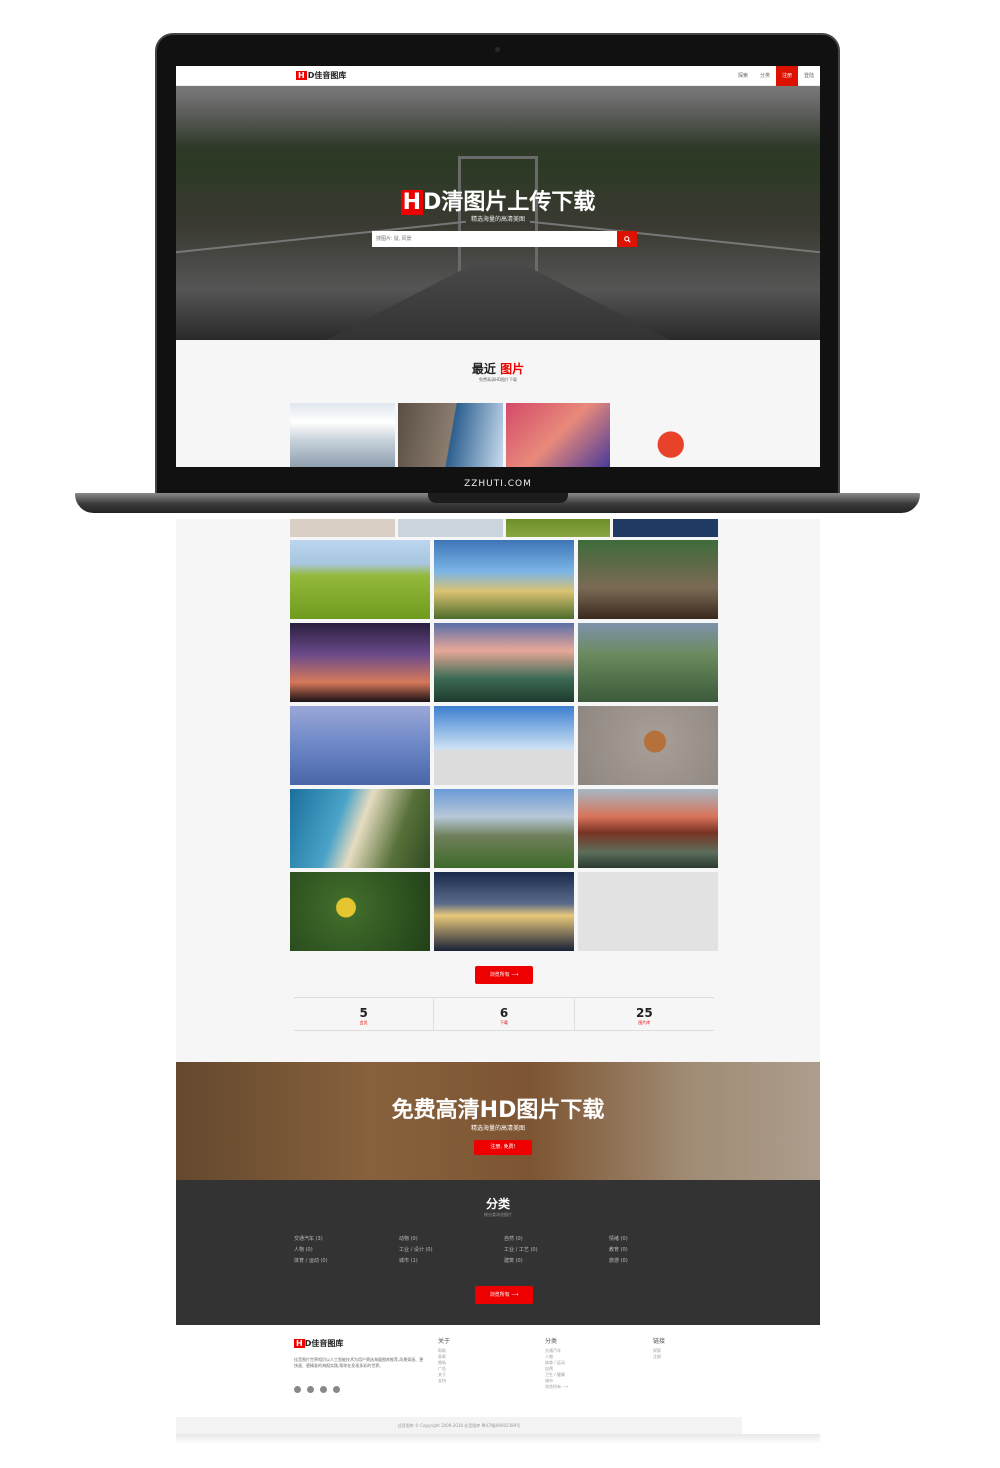  What do you see at coordinates (451, 1249) in the screenshot?
I see `category-link: 工业 / 设计 (0)` at bounding box center [451, 1249].